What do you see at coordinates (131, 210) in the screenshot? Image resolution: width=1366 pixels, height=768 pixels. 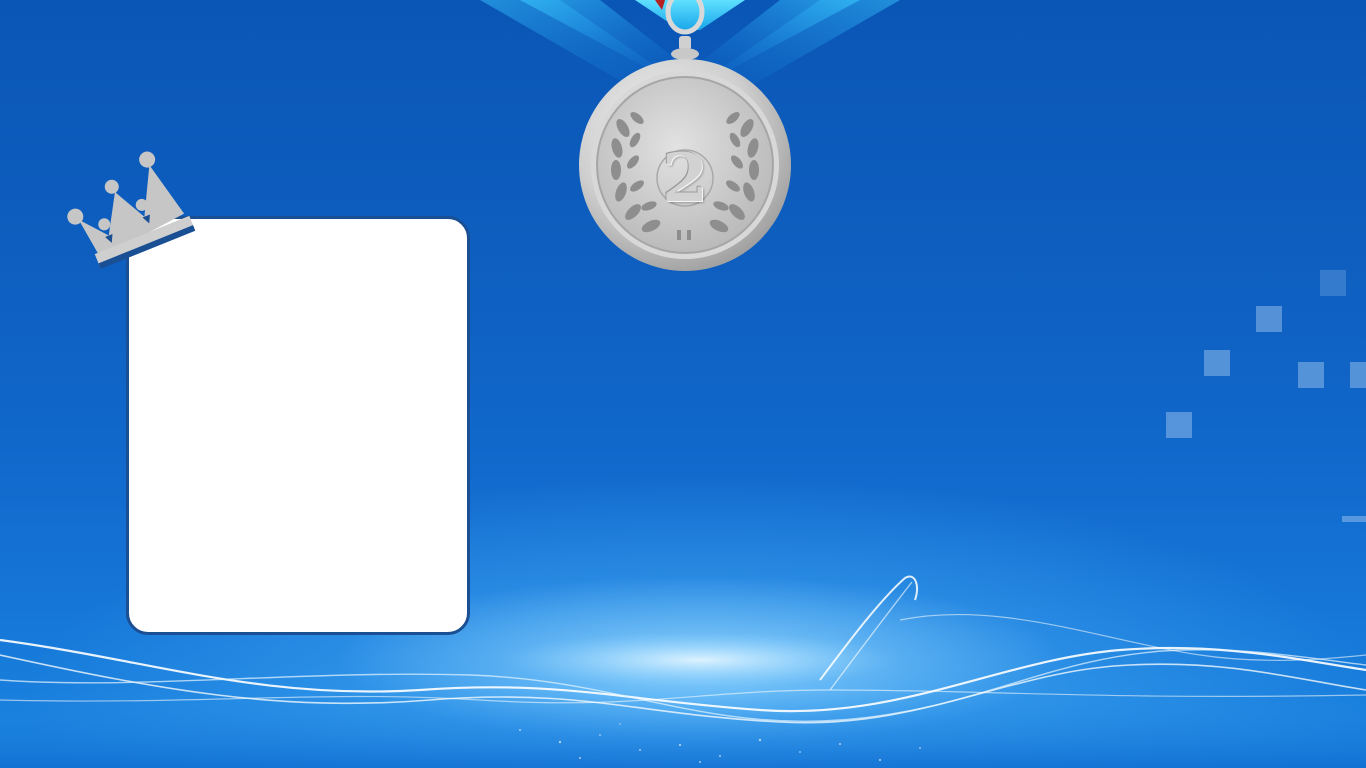 I see `crown-icon` at bounding box center [131, 210].